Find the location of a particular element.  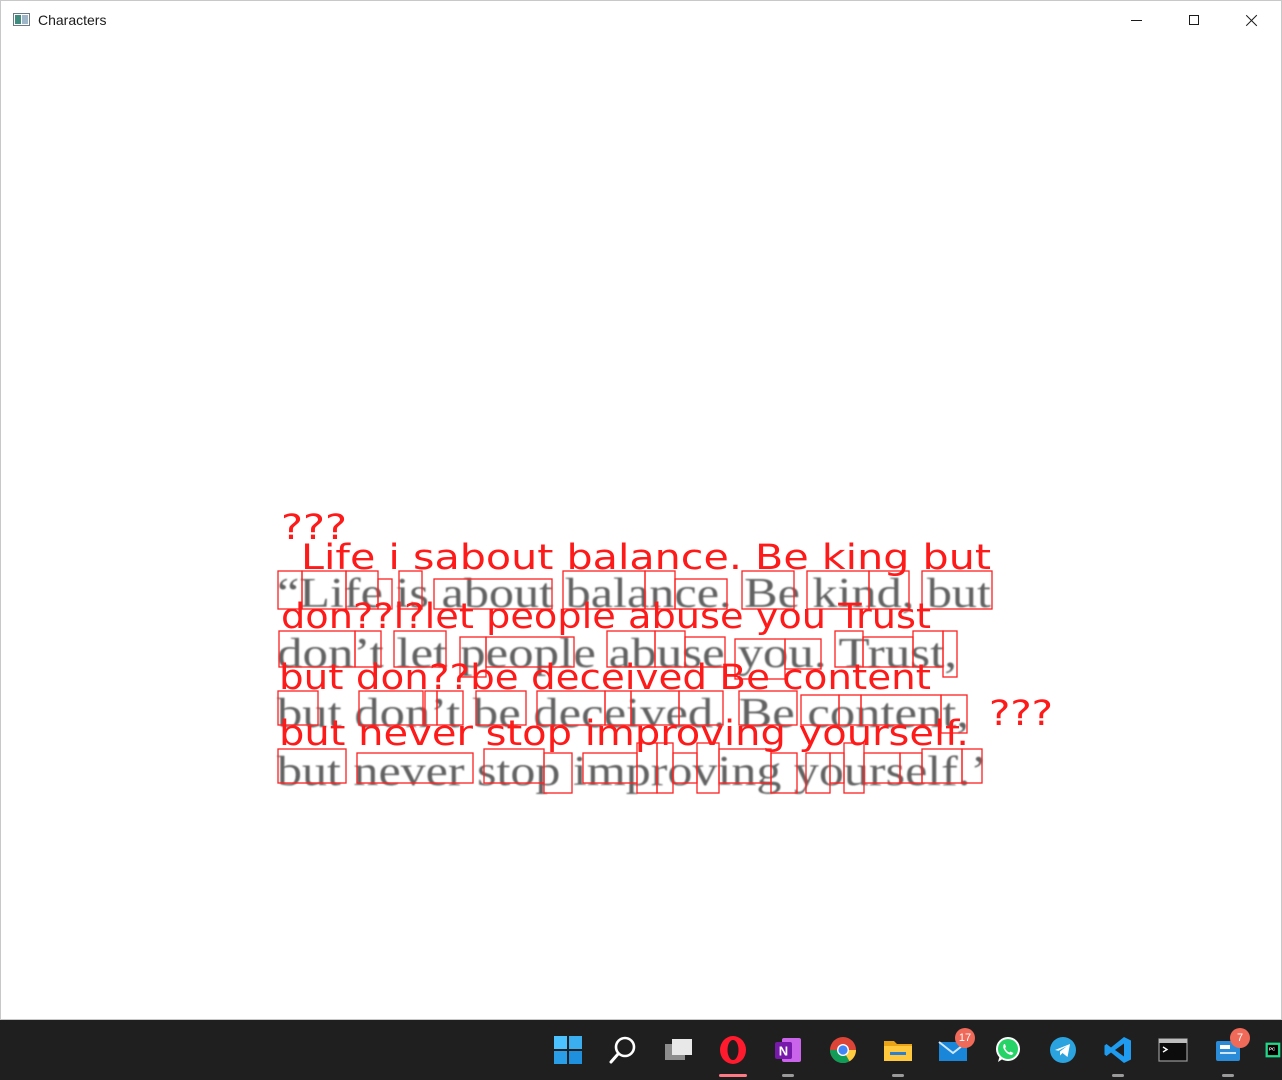

title-bar: Characters is located at coordinates (641, 20).